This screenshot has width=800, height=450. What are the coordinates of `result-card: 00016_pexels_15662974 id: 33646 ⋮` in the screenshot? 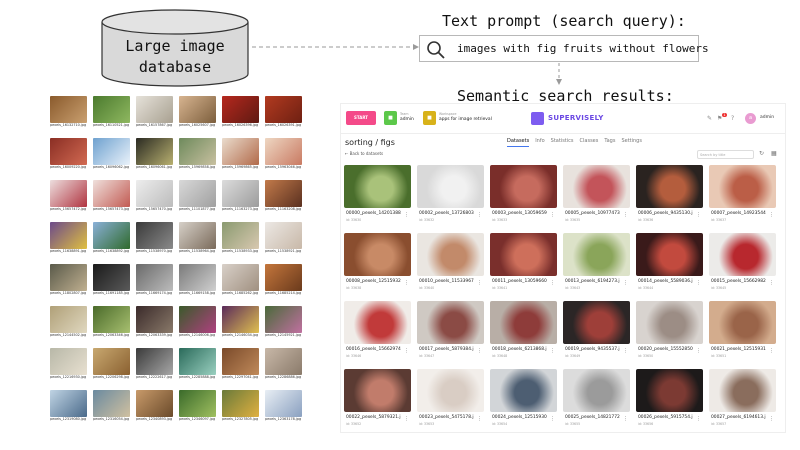 It's located at (377, 334).